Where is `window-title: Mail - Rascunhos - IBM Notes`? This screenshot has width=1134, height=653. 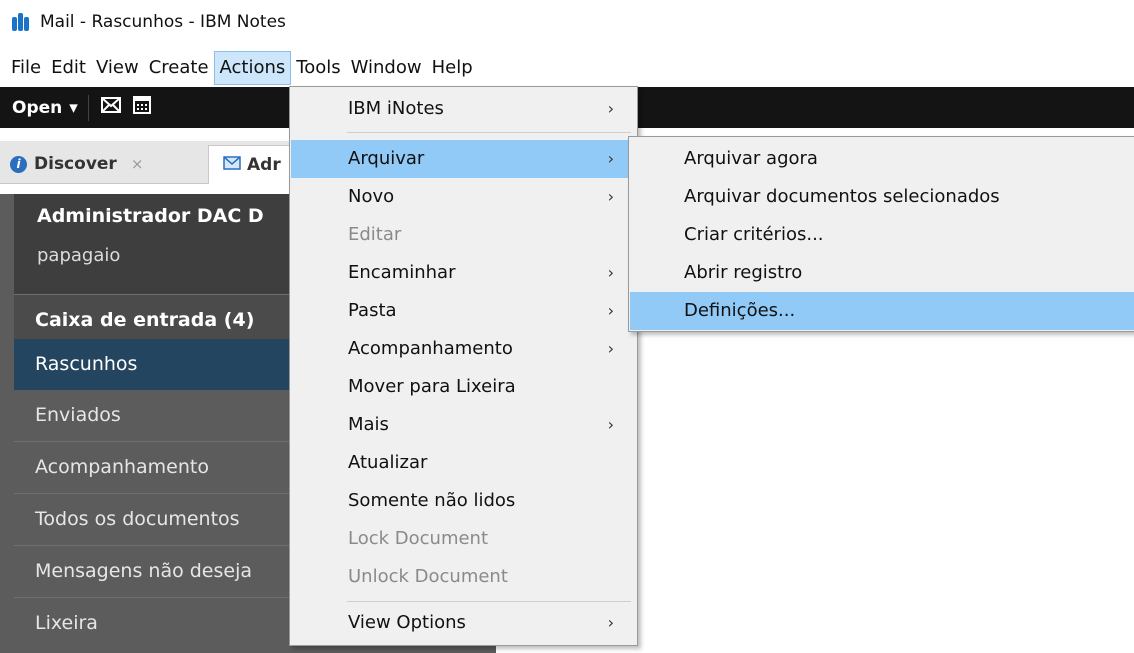 window-title: Mail - Rascunhos - IBM Notes is located at coordinates (163, 22).